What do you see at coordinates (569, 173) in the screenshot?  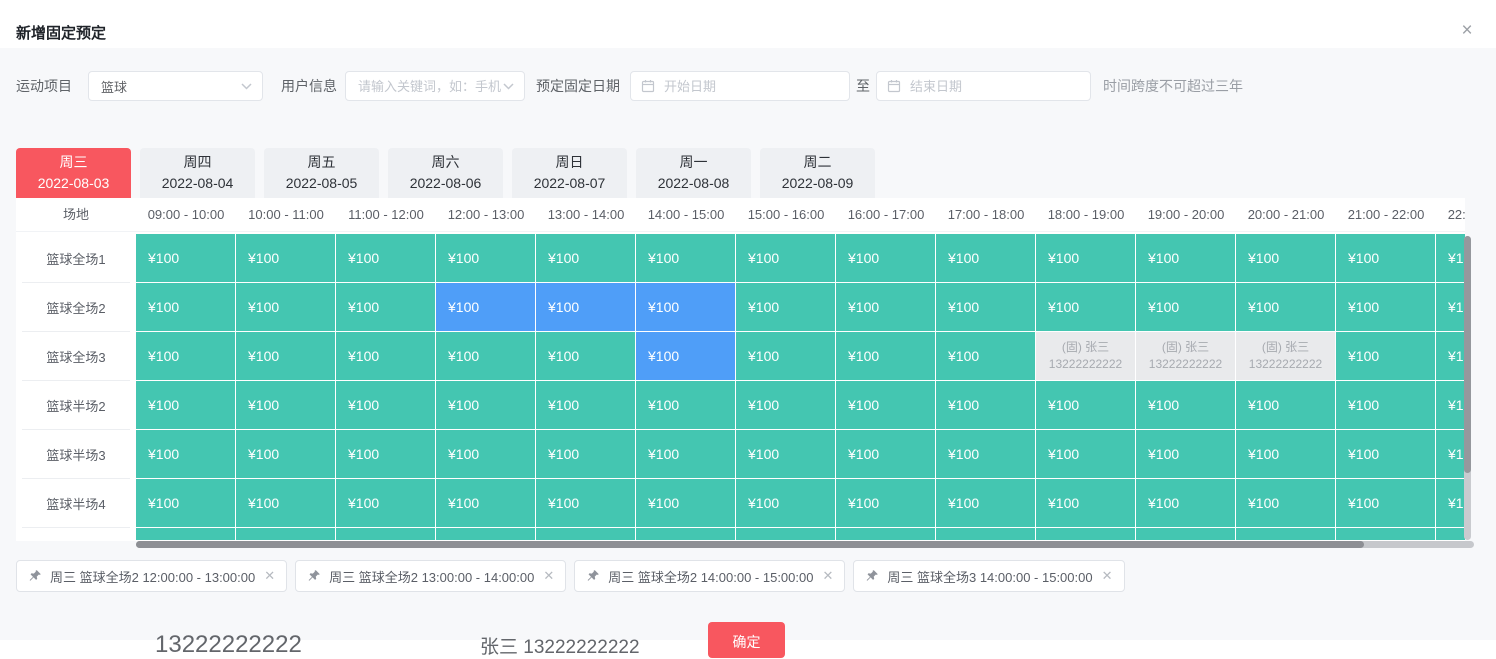 I see `day-tab-2022-08-07: 周日 2022-08-07` at bounding box center [569, 173].